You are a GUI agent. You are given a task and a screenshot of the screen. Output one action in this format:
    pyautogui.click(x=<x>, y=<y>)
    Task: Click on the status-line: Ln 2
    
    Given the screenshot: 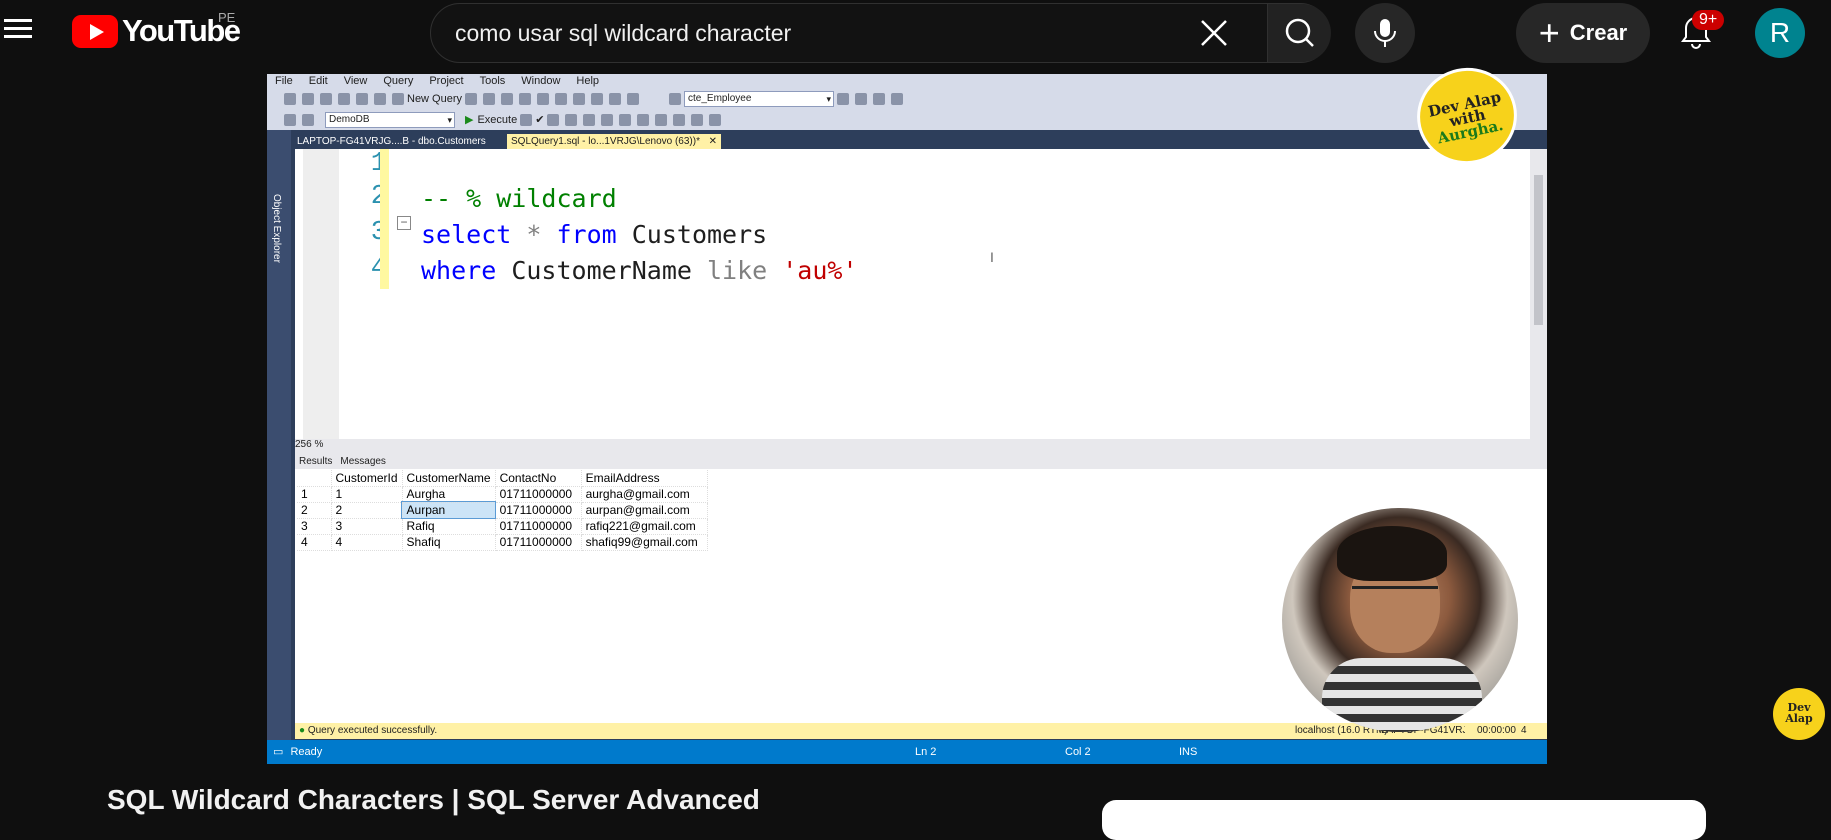 What is the action you would take?
    pyautogui.click(x=926, y=752)
    